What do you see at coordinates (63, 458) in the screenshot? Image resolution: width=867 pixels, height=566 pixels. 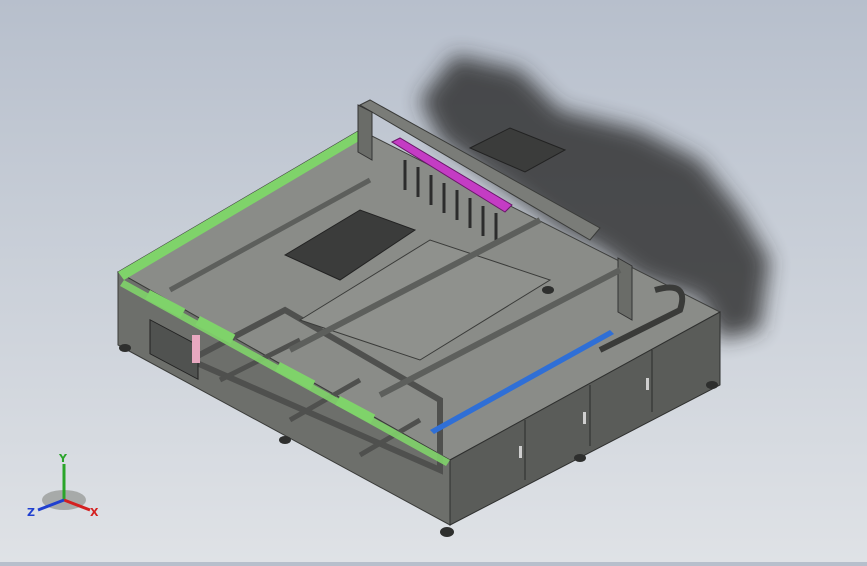 I see `y-axis-label: Y` at bounding box center [63, 458].